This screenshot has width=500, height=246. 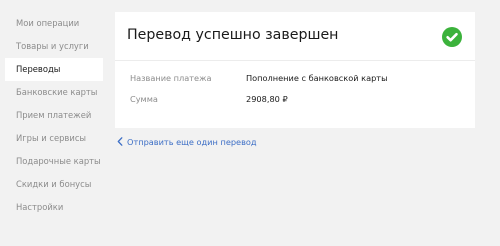 What do you see at coordinates (54, 23) in the screenshot?
I see `sidebar-item-my-operations: Мои операции` at bounding box center [54, 23].